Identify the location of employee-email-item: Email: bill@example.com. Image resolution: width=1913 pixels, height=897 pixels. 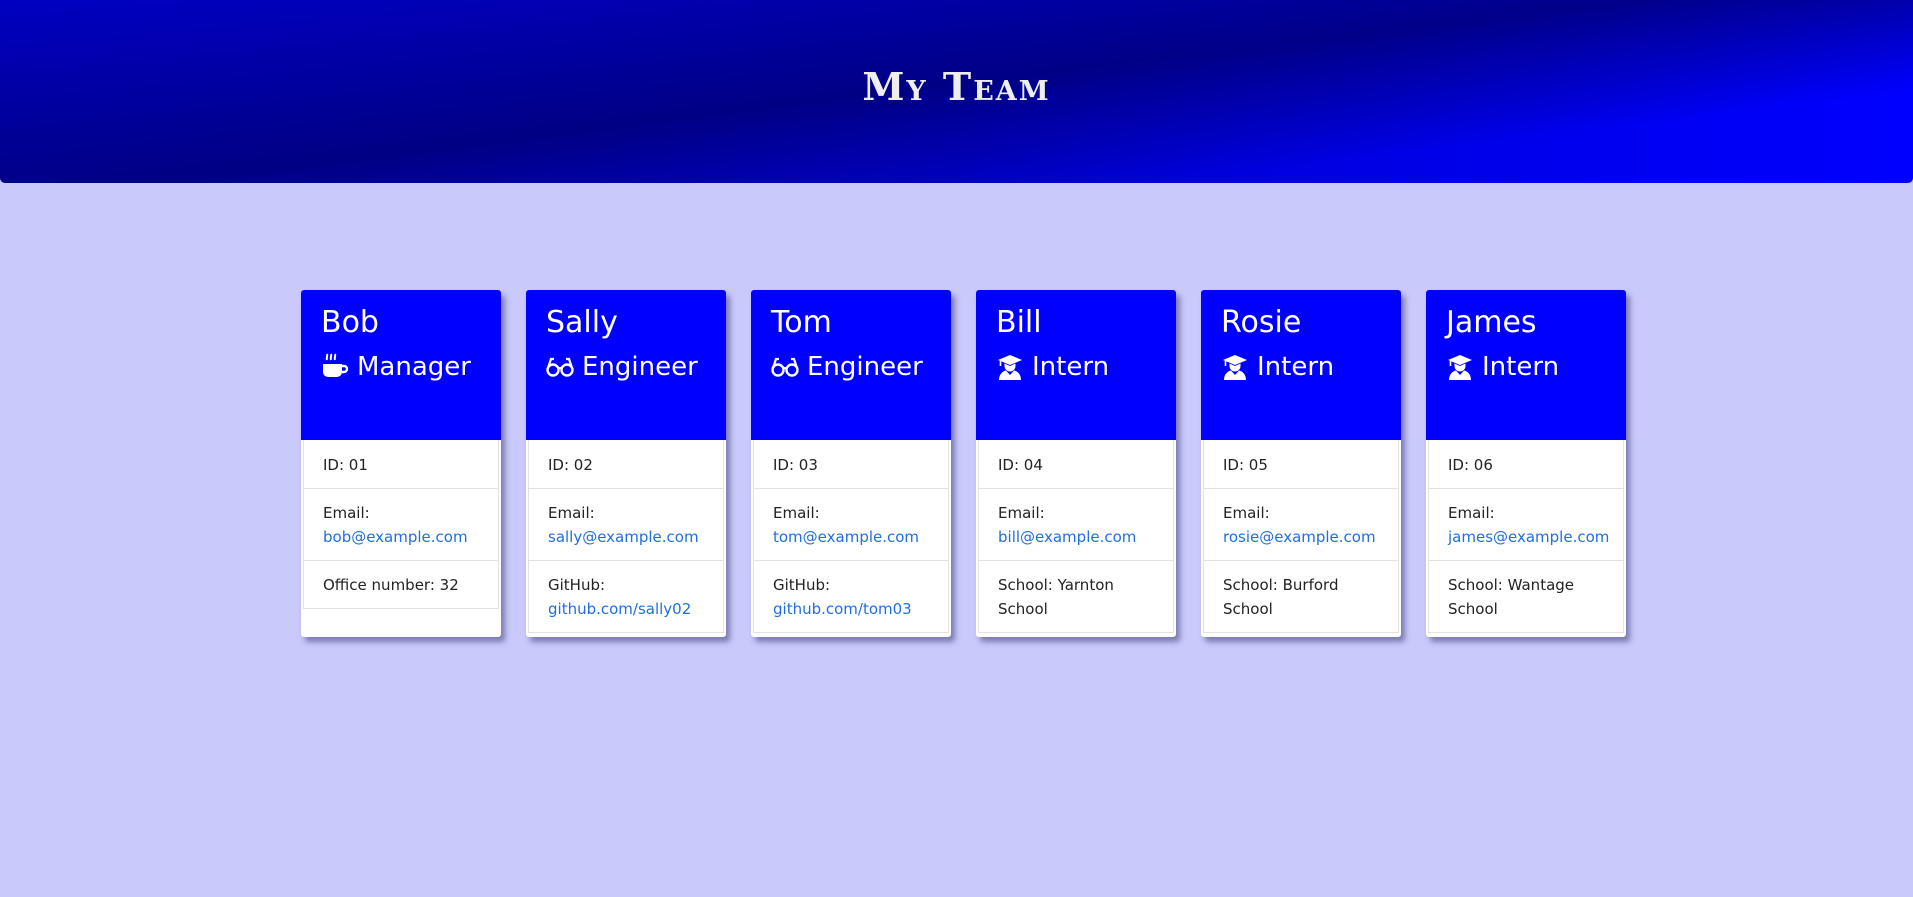
(1076, 525).